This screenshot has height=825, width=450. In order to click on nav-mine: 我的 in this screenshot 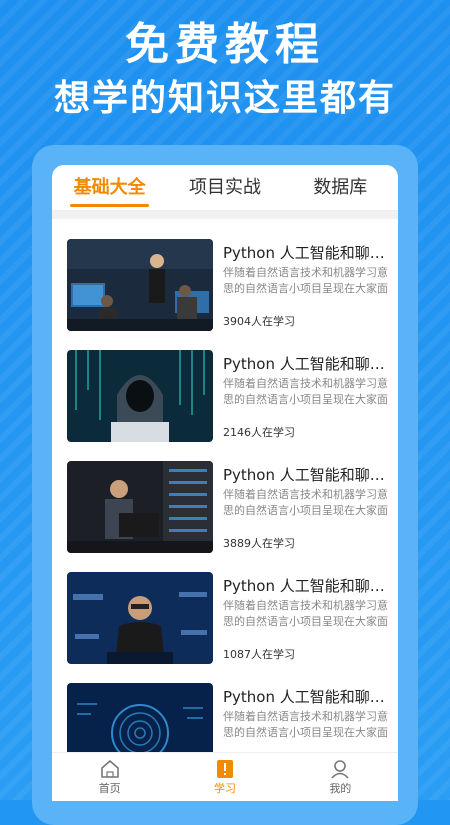, I will do `click(340, 777)`.